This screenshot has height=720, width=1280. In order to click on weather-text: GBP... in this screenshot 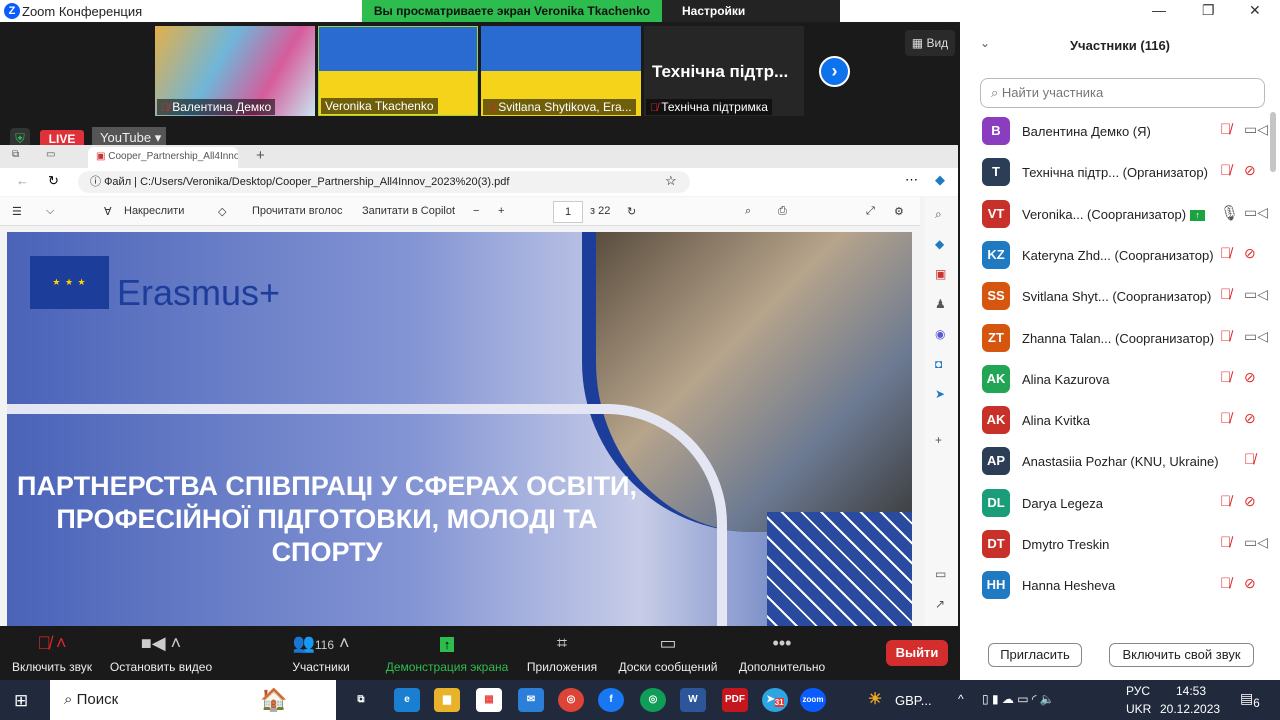, I will do `click(913, 700)`.